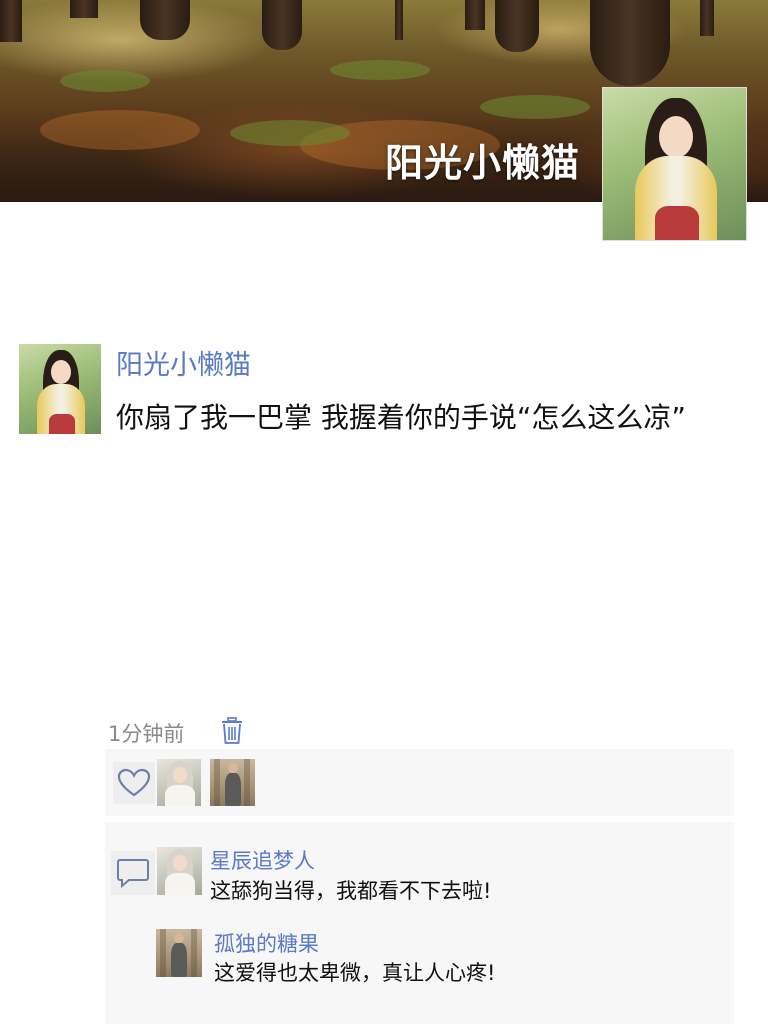  I want to click on profile-avatar, so click(674, 164).